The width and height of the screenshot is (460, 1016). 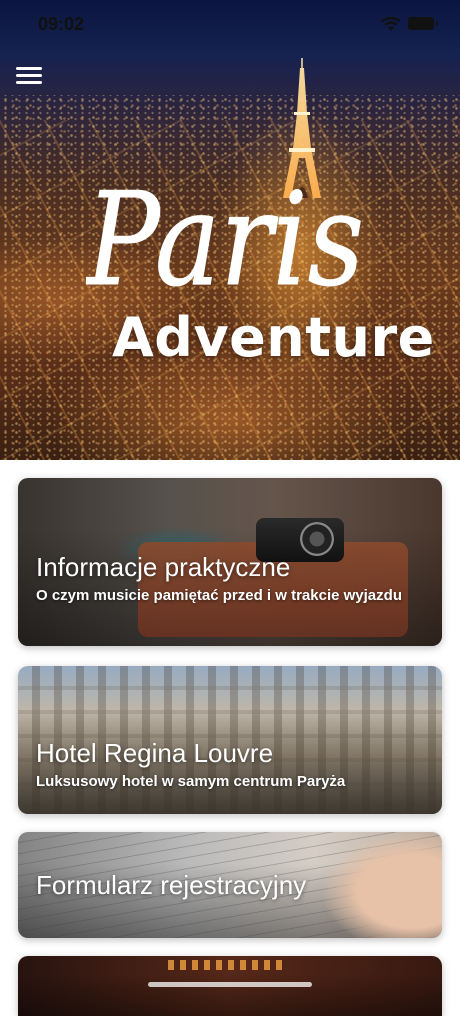 I want to click on card-title: Formularz rejestracyjny, so click(x=171, y=885).